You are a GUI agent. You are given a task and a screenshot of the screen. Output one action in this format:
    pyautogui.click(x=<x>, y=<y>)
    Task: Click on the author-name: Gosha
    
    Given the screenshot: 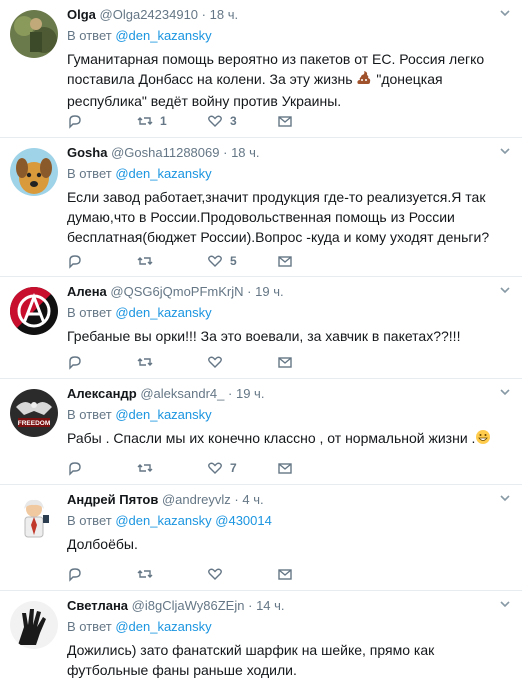 What is the action you would take?
    pyautogui.click(x=87, y=152)
    